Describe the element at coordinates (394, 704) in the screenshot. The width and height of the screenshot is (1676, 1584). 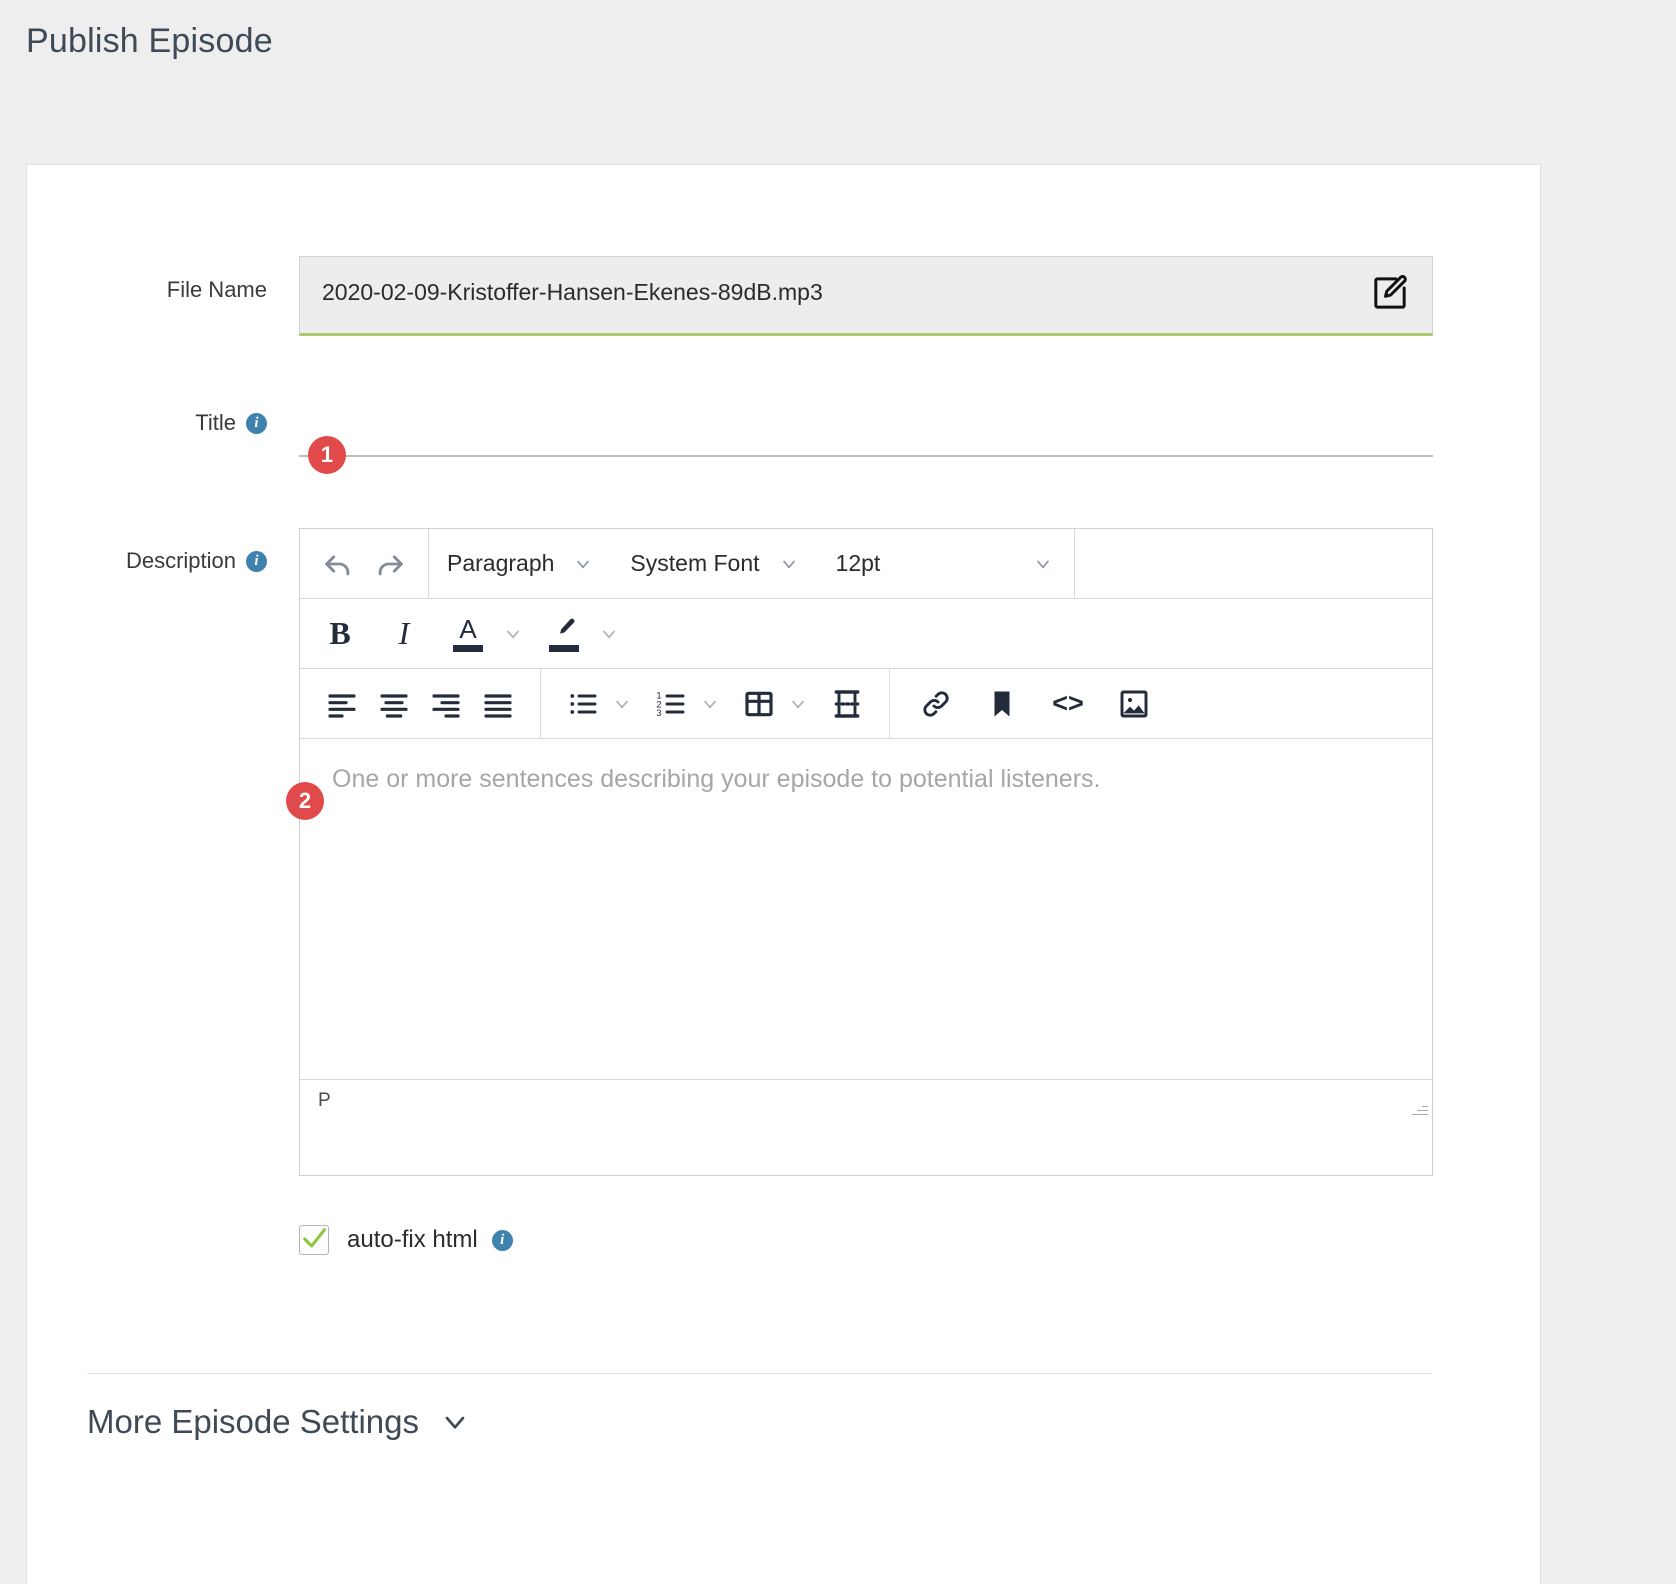
I see `align-center-icon` at that location.